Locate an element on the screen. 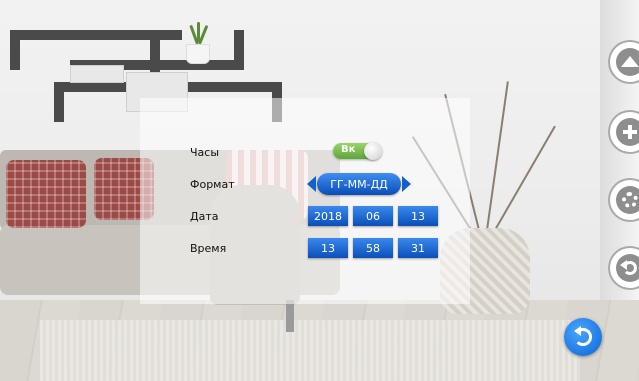  clock-toggle: Вк is located at coordinates (357, 151).